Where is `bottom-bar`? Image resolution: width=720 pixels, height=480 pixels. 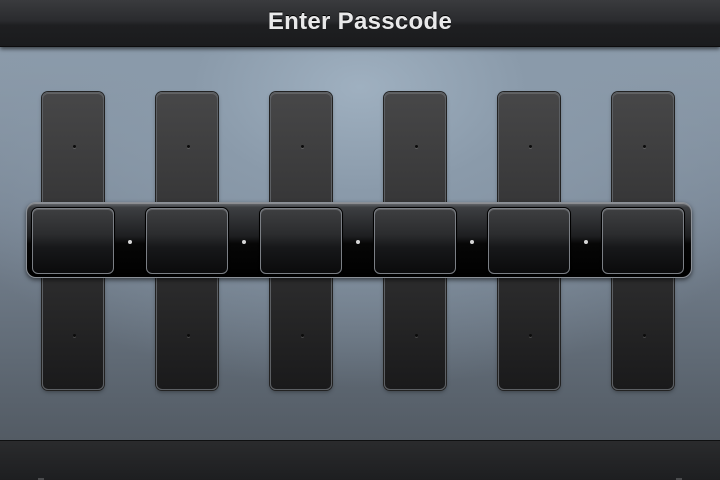
bottom-bar is located at coordinates (360, 460).